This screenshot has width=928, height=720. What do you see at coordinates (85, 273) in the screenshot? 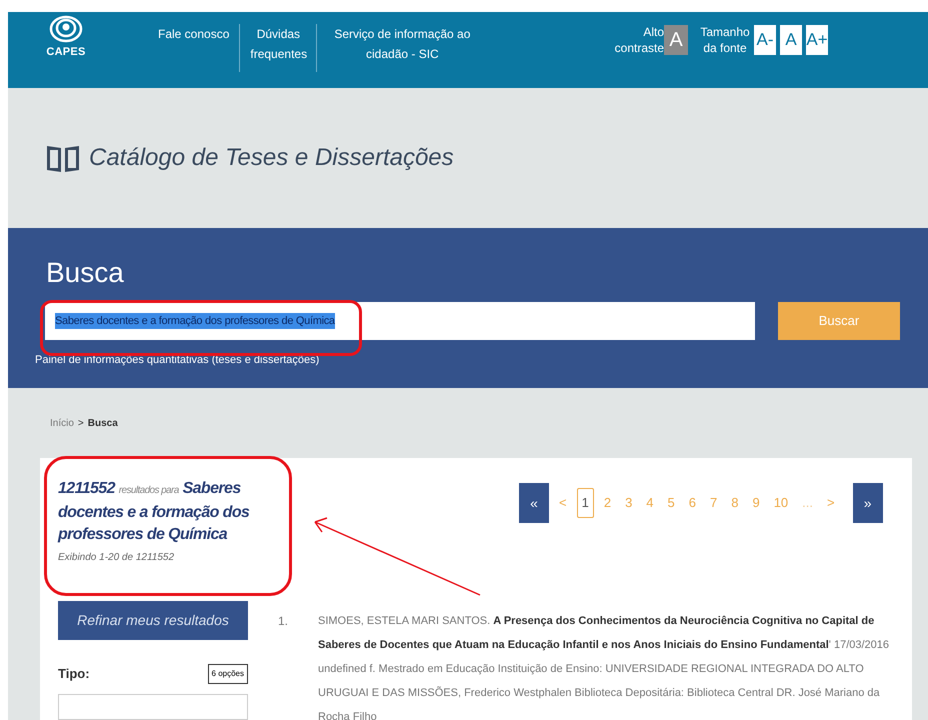
I see `search-title: Busca` at bounding box center [85, 273].